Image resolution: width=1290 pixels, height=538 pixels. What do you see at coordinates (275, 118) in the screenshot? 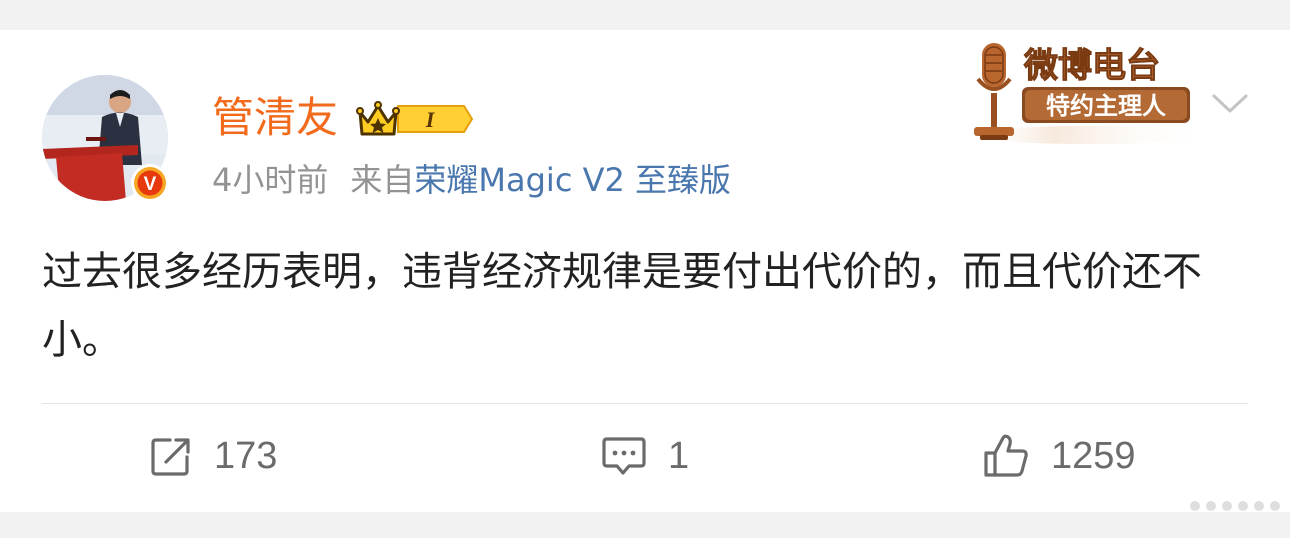
I see `username: 管清友` at bounding box center [275, 118].